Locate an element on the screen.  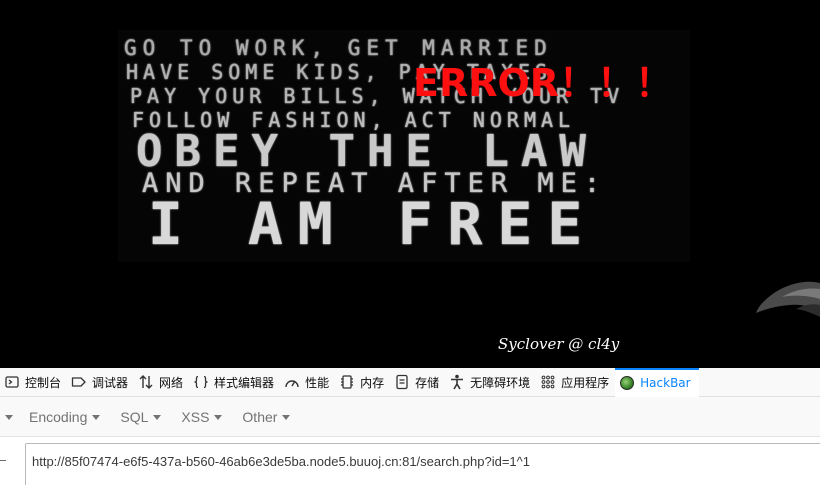
error-message: ERROR！！！ is located at coordinates (543, 83).